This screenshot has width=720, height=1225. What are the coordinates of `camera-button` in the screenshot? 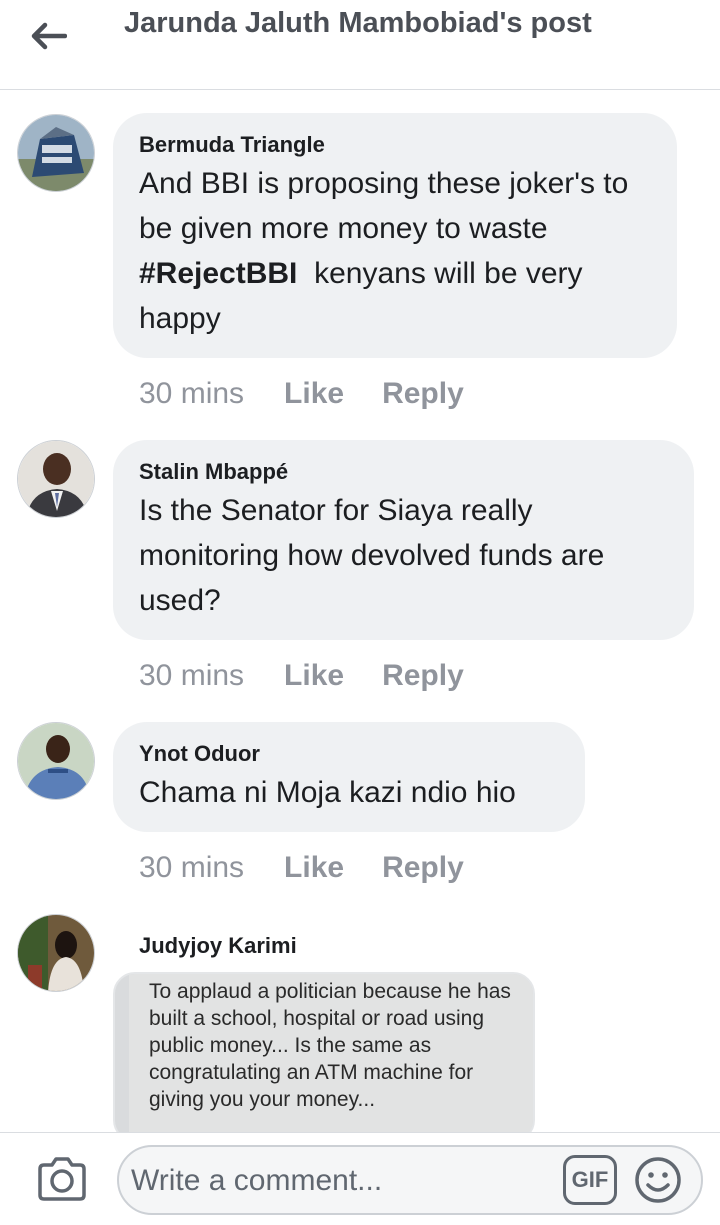 It's located at (62, 1179).